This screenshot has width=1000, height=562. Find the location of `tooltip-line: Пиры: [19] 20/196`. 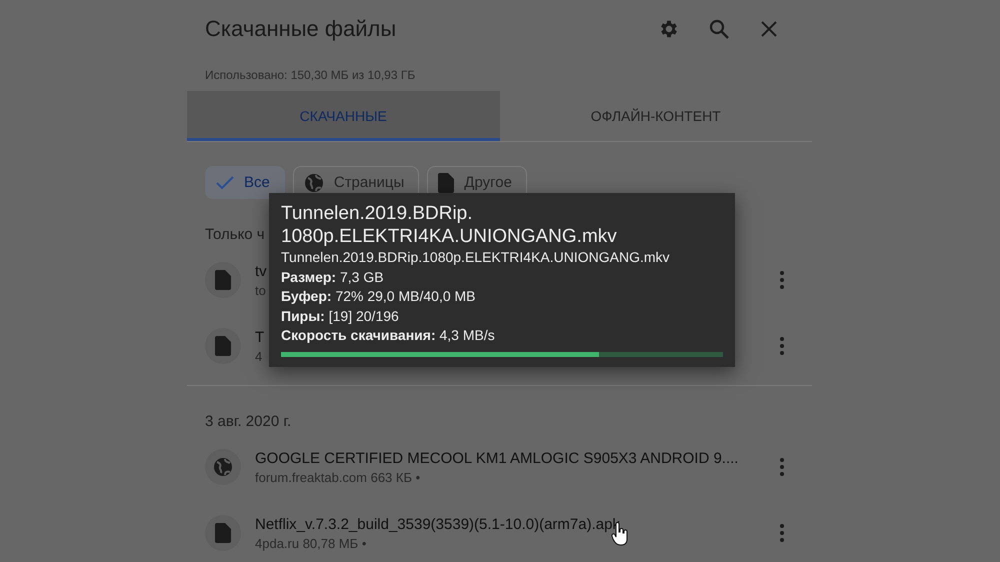

tooltip-line: Пиры: [19] 20/196 is located at coordinates (340, 316).